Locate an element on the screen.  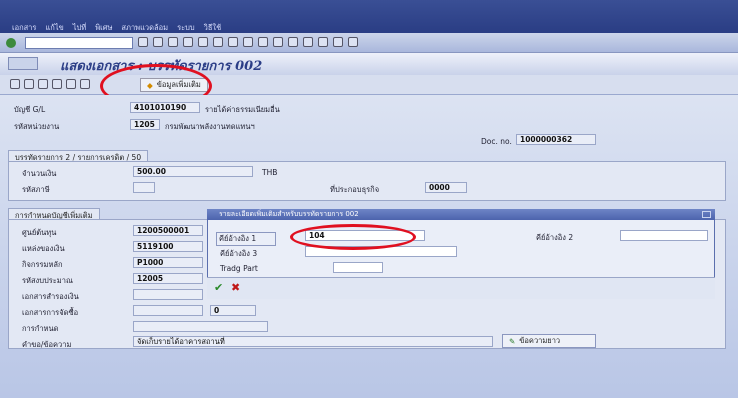
print-icon is located at coordinates (203, 42).